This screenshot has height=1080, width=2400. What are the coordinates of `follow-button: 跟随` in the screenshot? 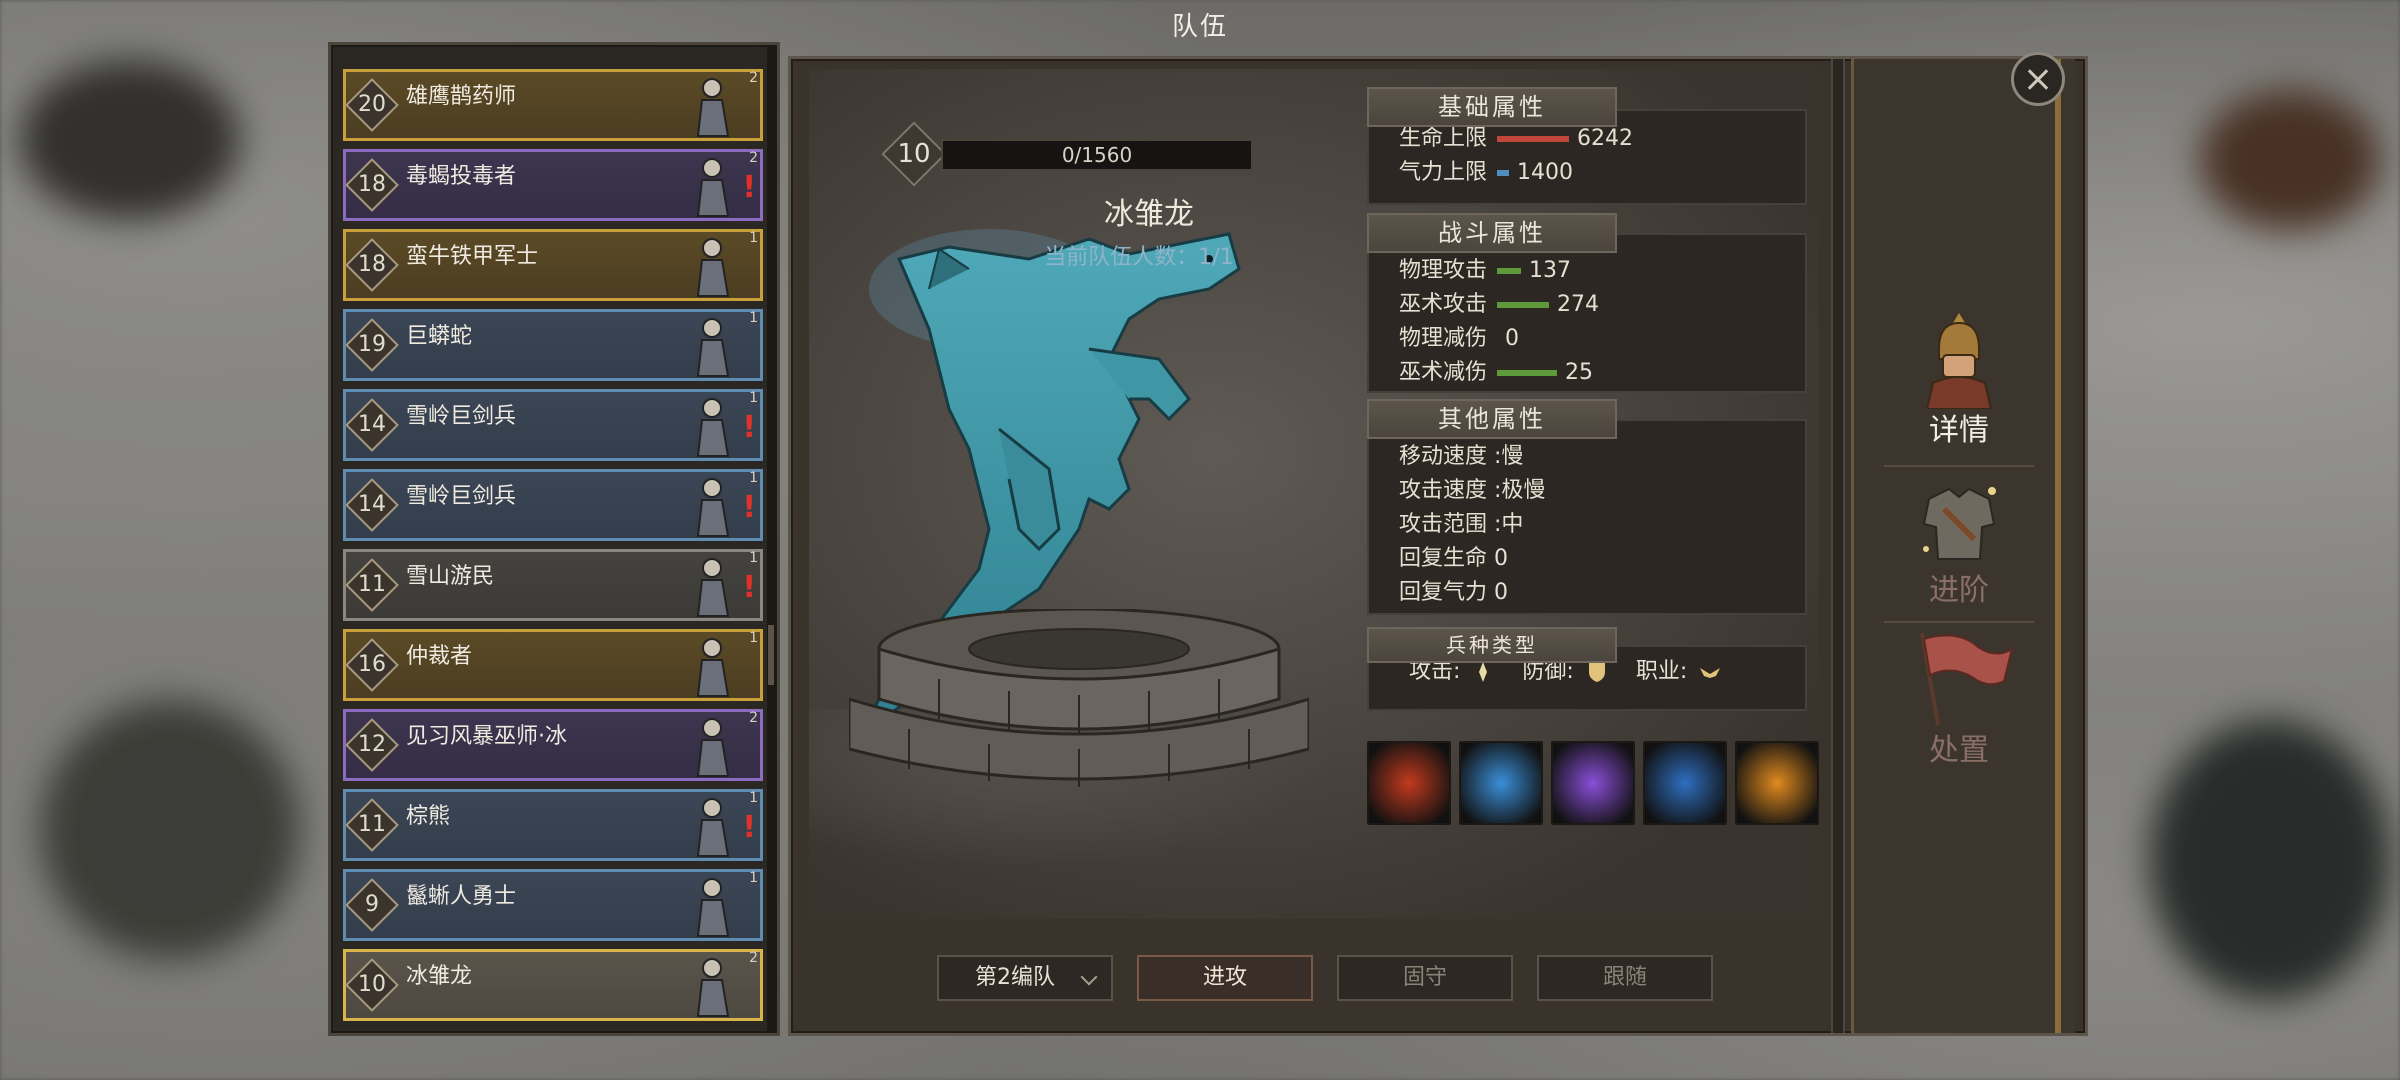 It's located at (1625, 978).